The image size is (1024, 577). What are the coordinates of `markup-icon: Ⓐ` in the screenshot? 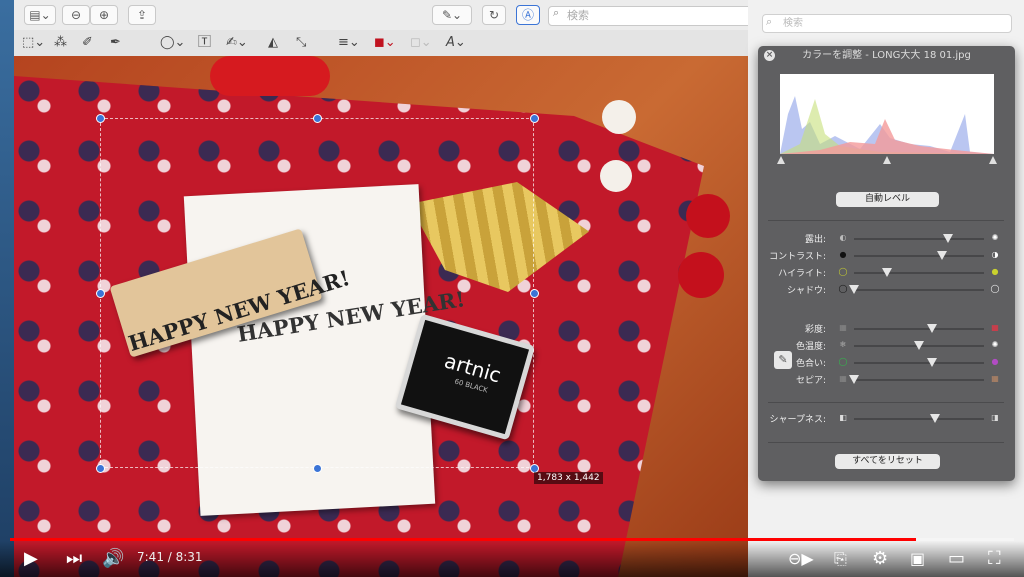 It's located at (527, 15).